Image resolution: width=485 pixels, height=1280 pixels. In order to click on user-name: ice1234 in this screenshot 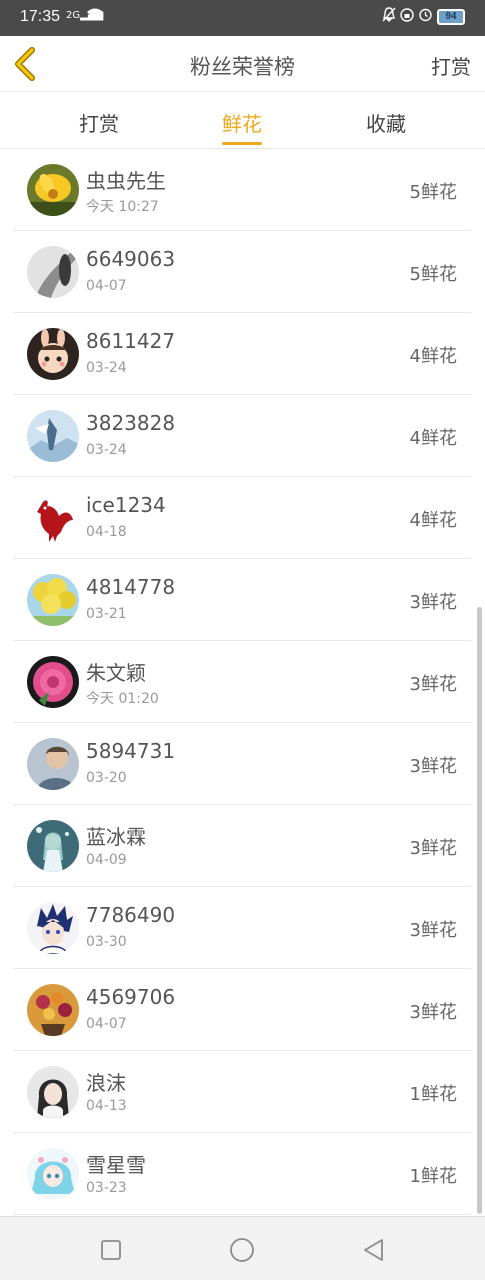, I will do `click(126, 505)`.